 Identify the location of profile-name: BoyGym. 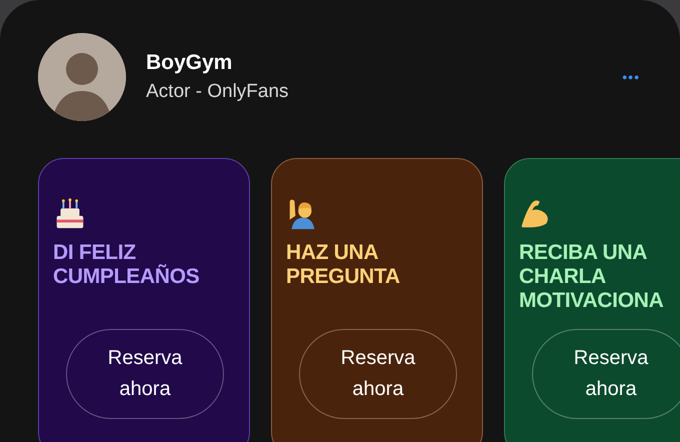
(190, 63).